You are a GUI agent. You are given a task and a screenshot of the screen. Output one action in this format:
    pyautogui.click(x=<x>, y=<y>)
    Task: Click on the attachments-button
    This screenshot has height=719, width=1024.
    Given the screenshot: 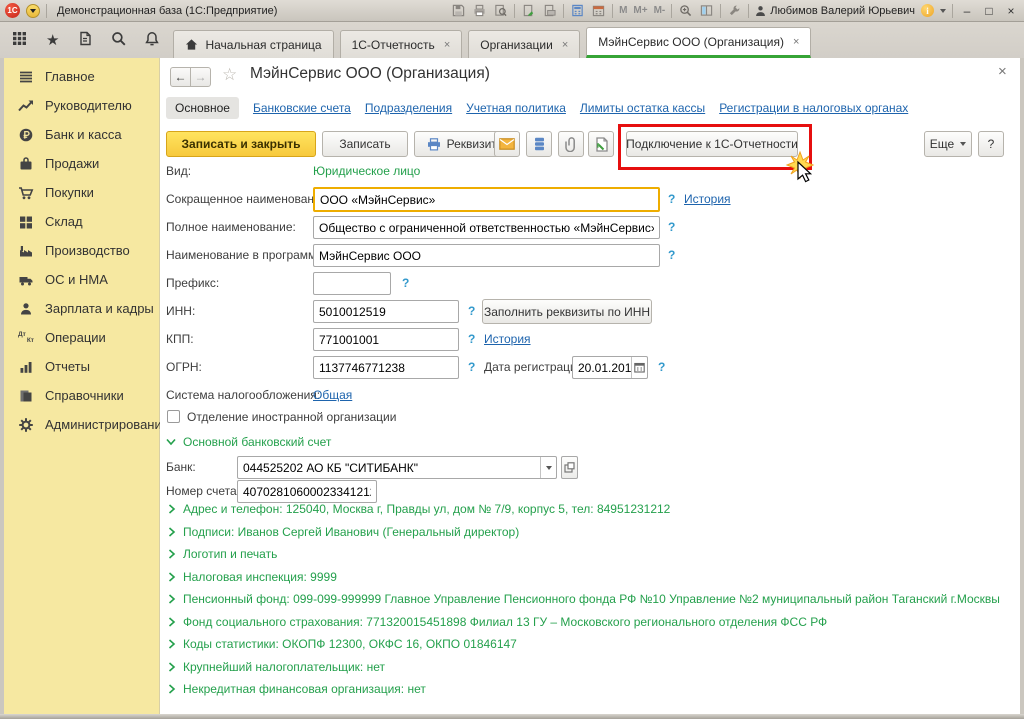 What is the action you would take?
    pyautogui.click(x=571, y=144)
    